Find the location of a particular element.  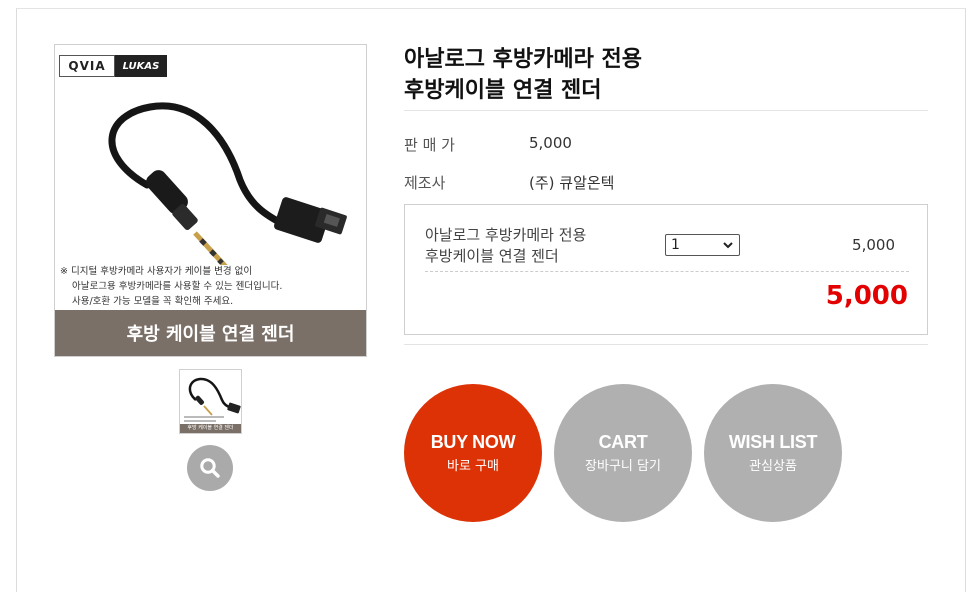

product-thumbnail: 후방 케이블 연결 젠더 is located at coordinates (210, 401).